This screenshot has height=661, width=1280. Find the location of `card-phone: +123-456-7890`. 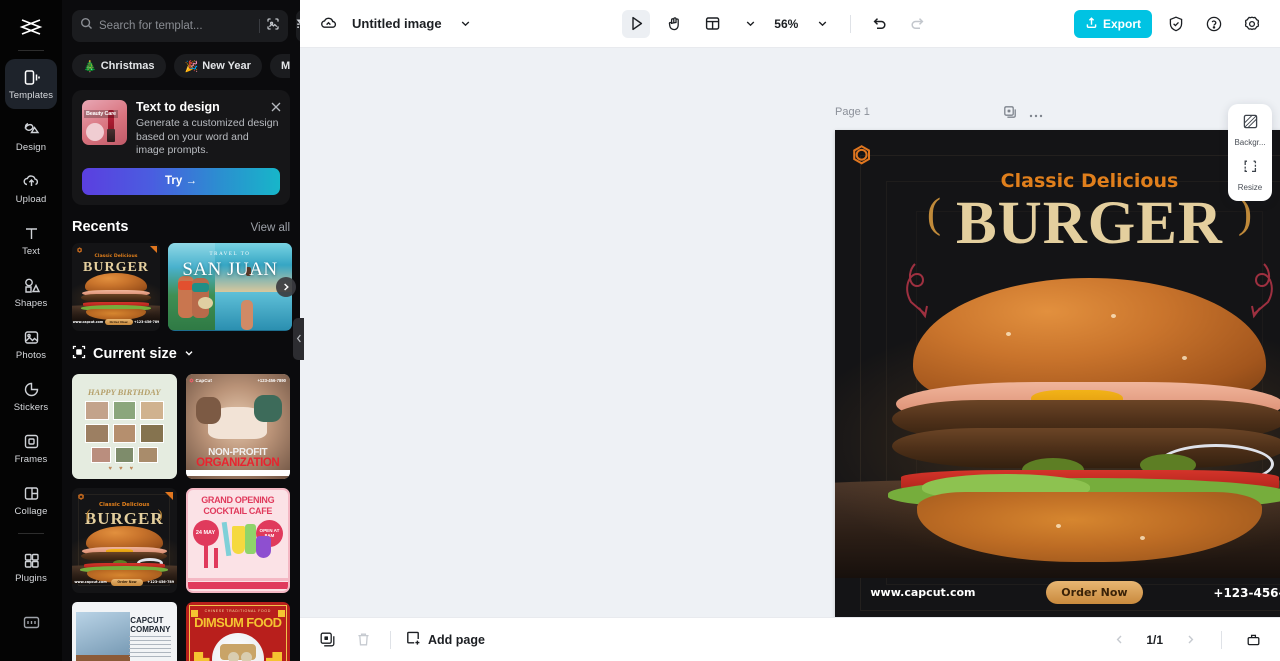

card-phone: +123-456-7890 is located at coordinates (271, 380).